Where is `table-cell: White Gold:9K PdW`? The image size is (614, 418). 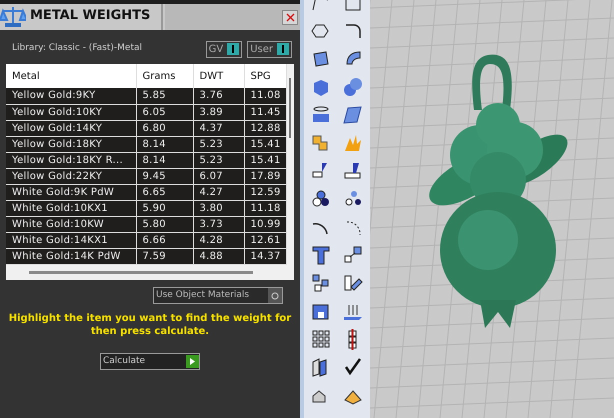
table-cell: White Gold:9K PdW is located at coordinates (71, 192).